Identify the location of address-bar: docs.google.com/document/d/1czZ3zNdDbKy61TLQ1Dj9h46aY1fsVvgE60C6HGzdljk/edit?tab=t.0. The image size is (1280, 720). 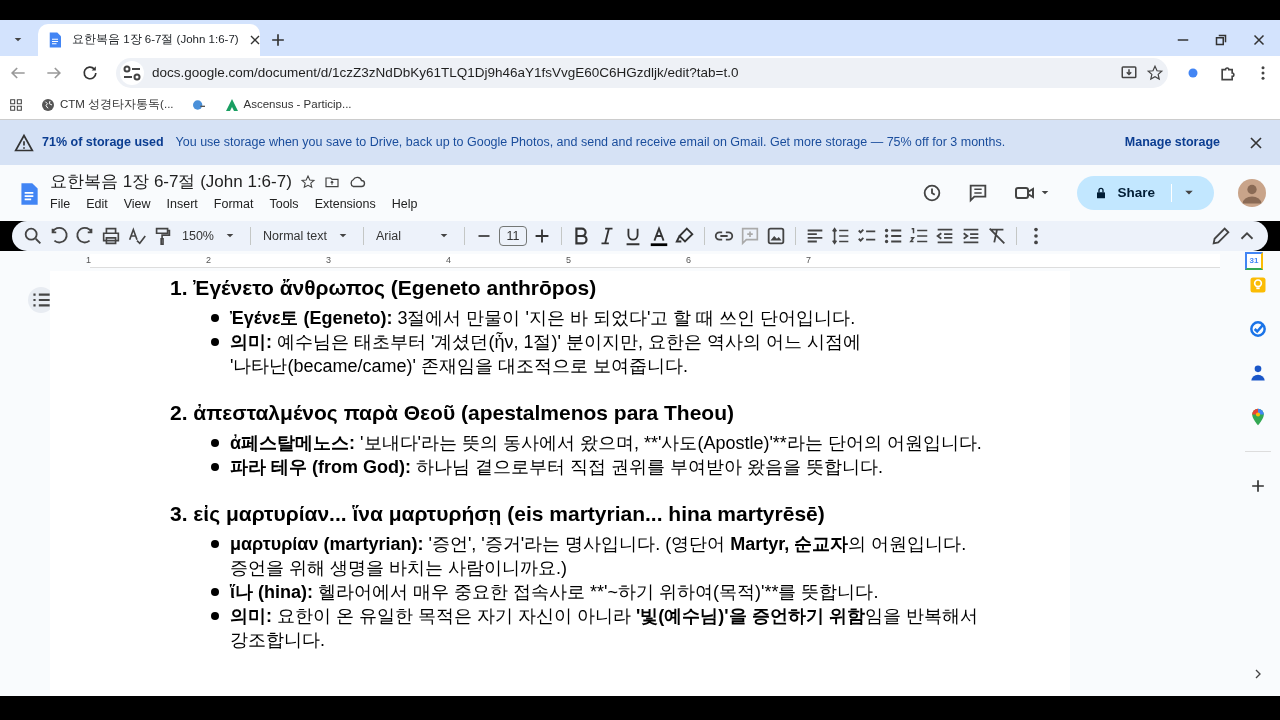
(642, 73).